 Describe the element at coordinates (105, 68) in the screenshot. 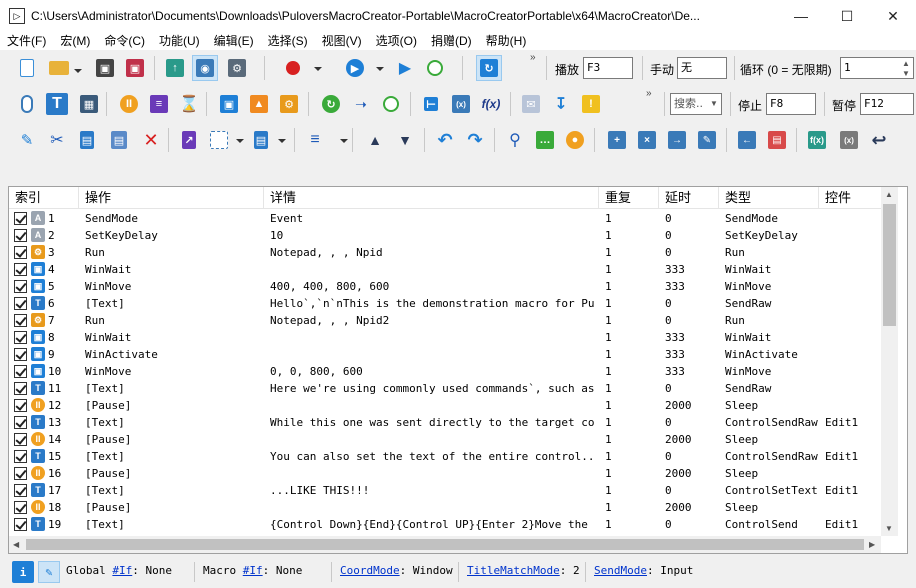

I see `save-icon: ▣` at that location.